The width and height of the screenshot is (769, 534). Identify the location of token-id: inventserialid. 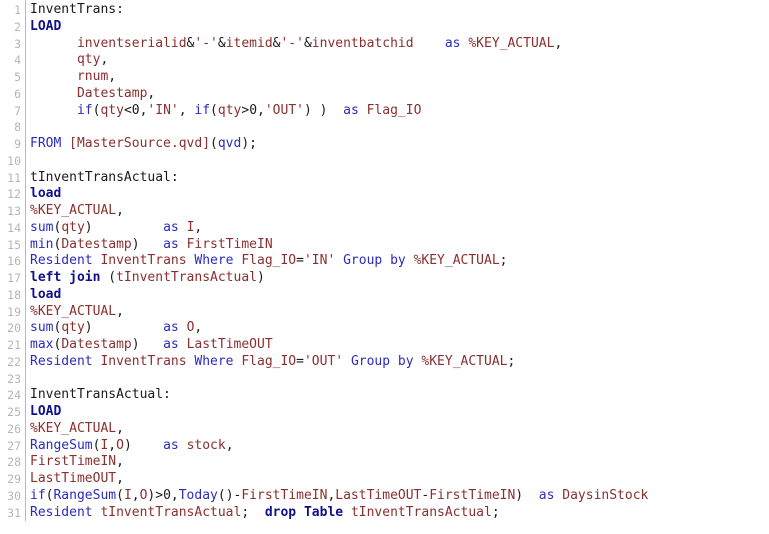
(131, 43).